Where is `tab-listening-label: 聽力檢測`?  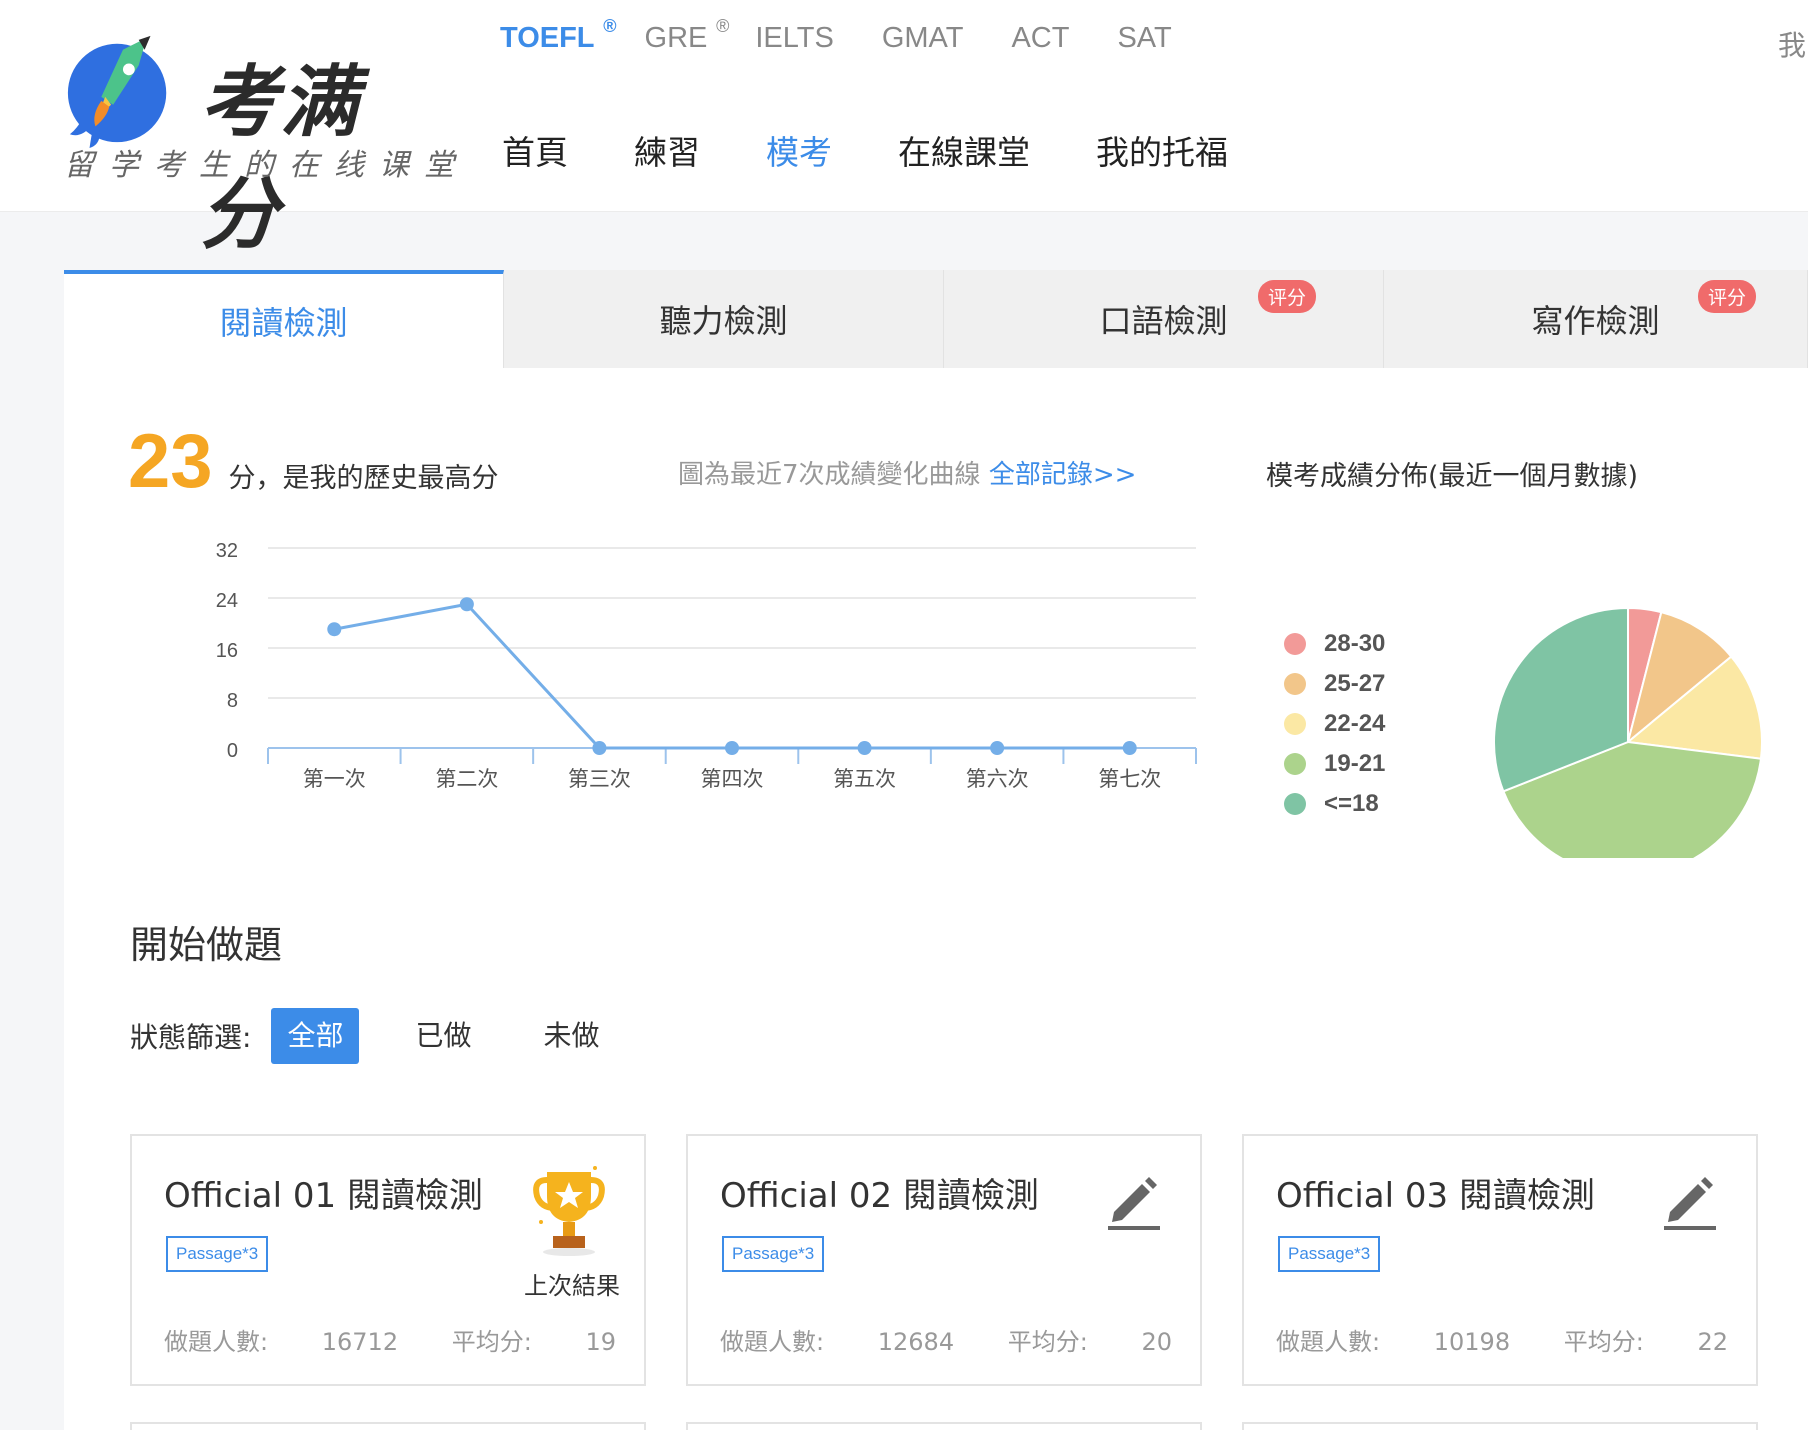 tab-listening-label: 聽力檢測 is located at coordinates (723, 321).